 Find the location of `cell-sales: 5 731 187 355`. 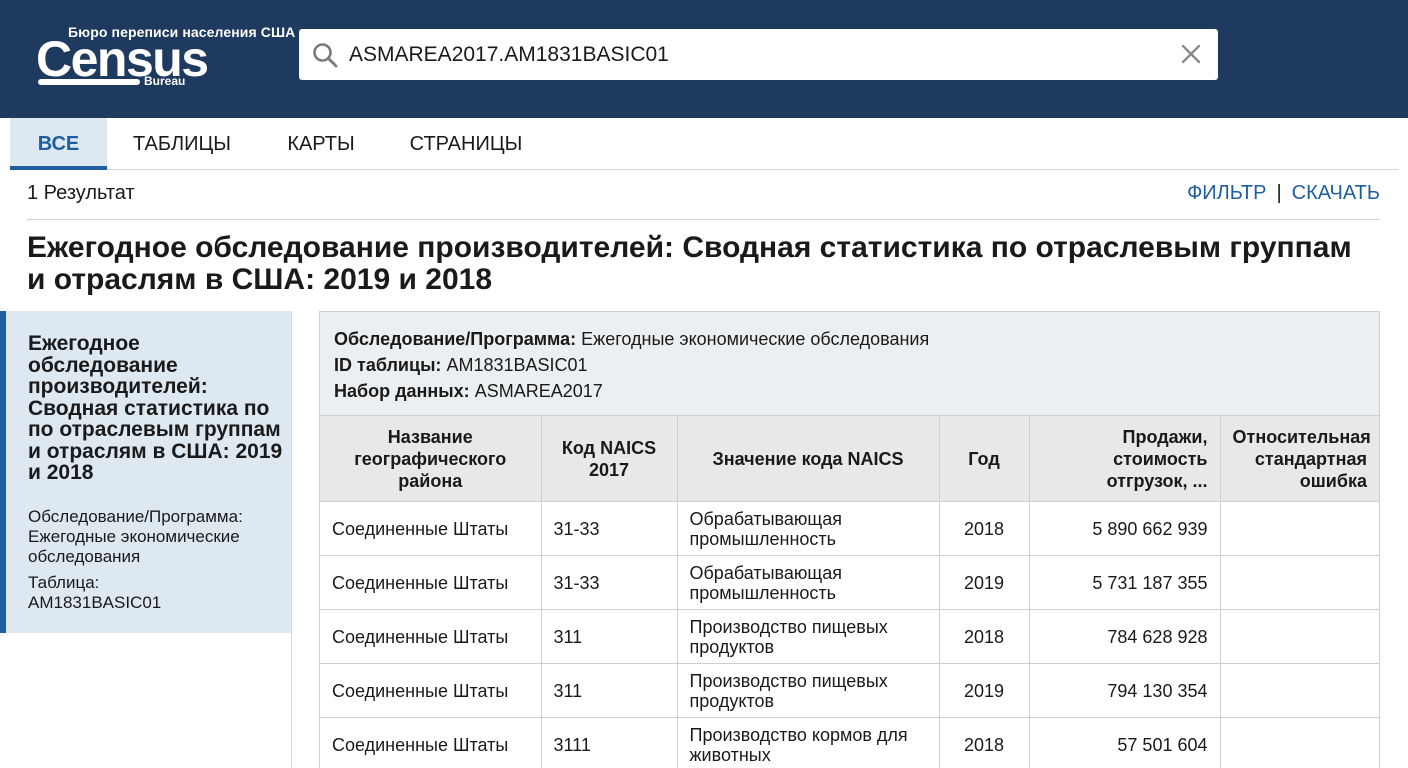

cell-sales: 5 731 187 355 is located at coordinates (1124, 582).